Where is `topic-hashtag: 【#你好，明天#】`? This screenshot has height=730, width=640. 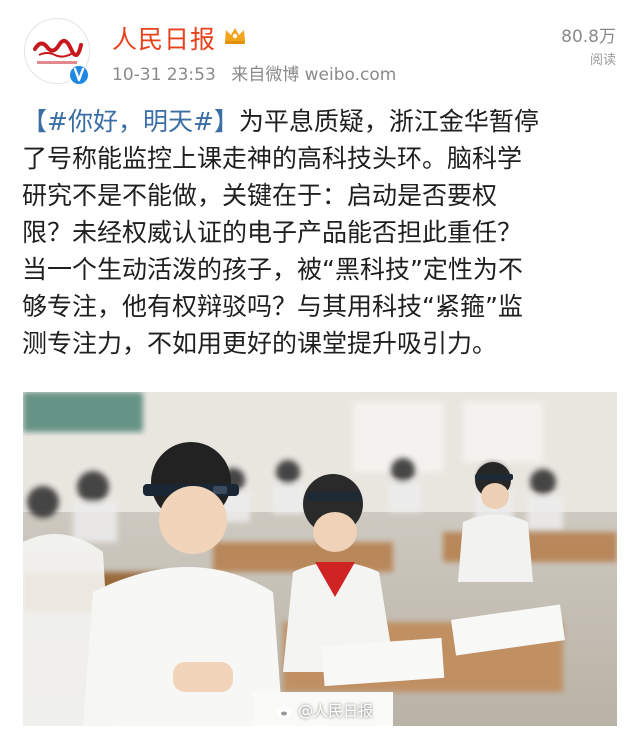
topic-hashtag: 【#你好，明天#】 is located at coordinates (130, 121).